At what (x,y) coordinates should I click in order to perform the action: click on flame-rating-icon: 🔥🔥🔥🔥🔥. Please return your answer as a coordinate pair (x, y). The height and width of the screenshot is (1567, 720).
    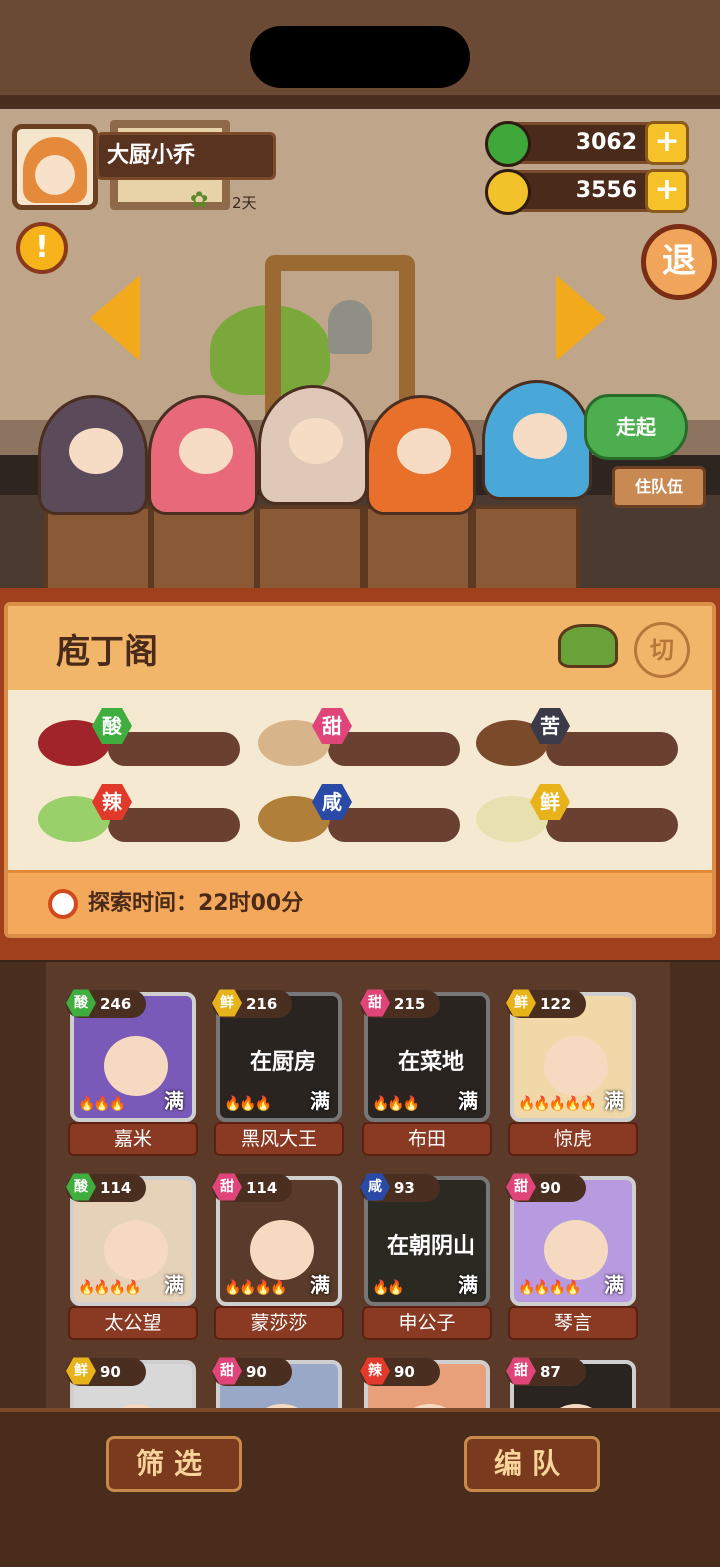
    Looking at the image, I should click on (557, 1104).